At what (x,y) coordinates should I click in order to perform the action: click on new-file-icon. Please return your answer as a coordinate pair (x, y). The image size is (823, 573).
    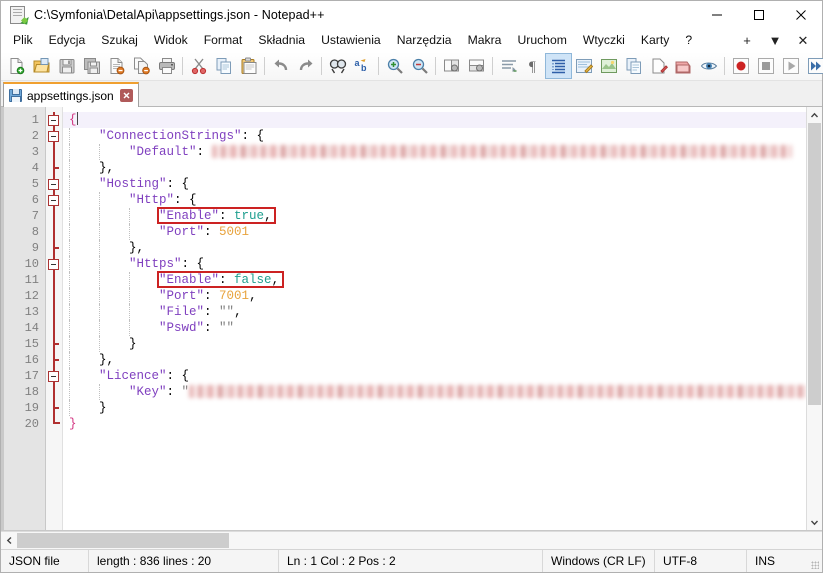
    Looking at the image, I should click on (16, 66).